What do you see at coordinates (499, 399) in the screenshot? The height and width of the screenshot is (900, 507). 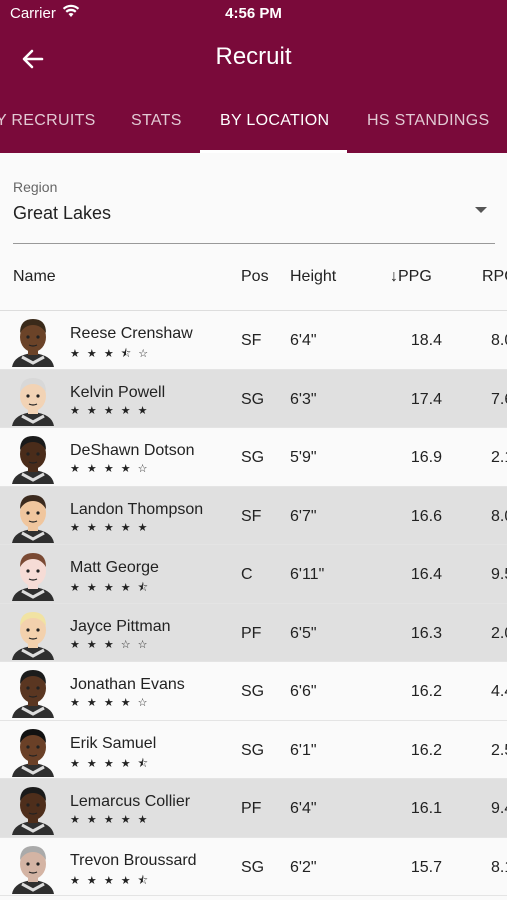 I see `player-rpg: 7.6` at bounding box center [499, 399].